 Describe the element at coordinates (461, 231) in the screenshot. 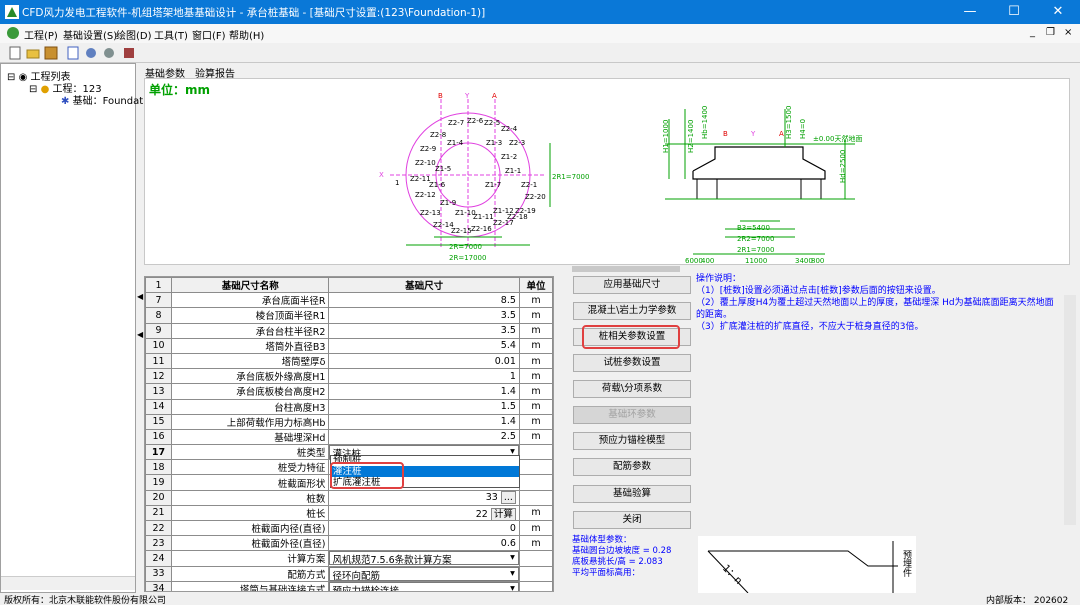

I see `pile-label: Z2-15` at that location.